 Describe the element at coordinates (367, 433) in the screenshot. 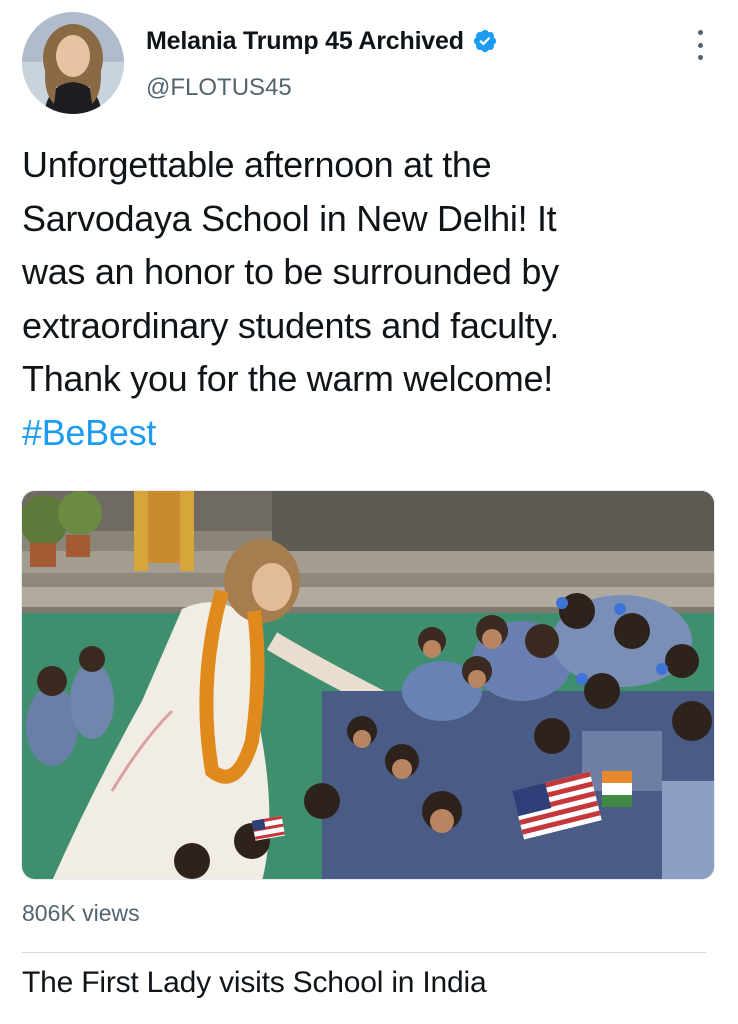

I see `hashtag-link: #BeBest` at that location.